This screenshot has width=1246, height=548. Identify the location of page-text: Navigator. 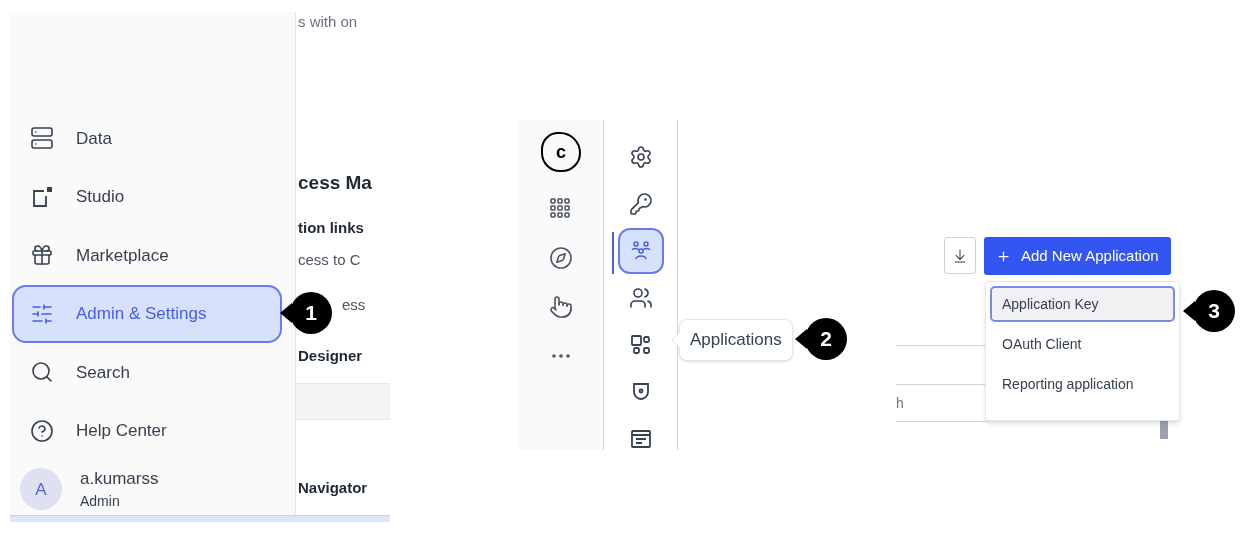
(333, 488).